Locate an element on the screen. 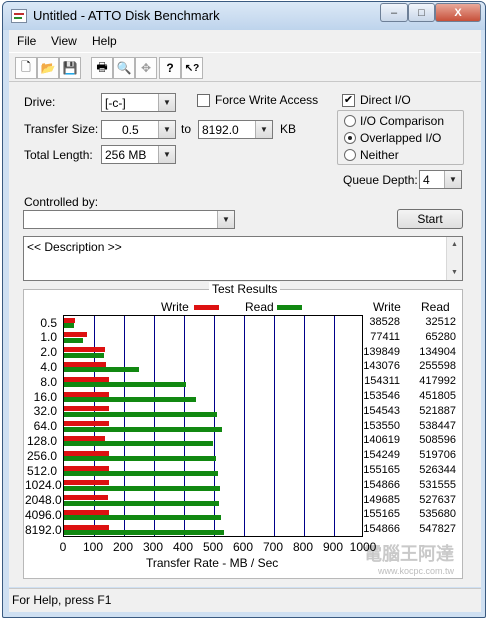 The height and width of the screenshot is (621, 488). x-tick-label: 0 is located at coordinates (63, 547).